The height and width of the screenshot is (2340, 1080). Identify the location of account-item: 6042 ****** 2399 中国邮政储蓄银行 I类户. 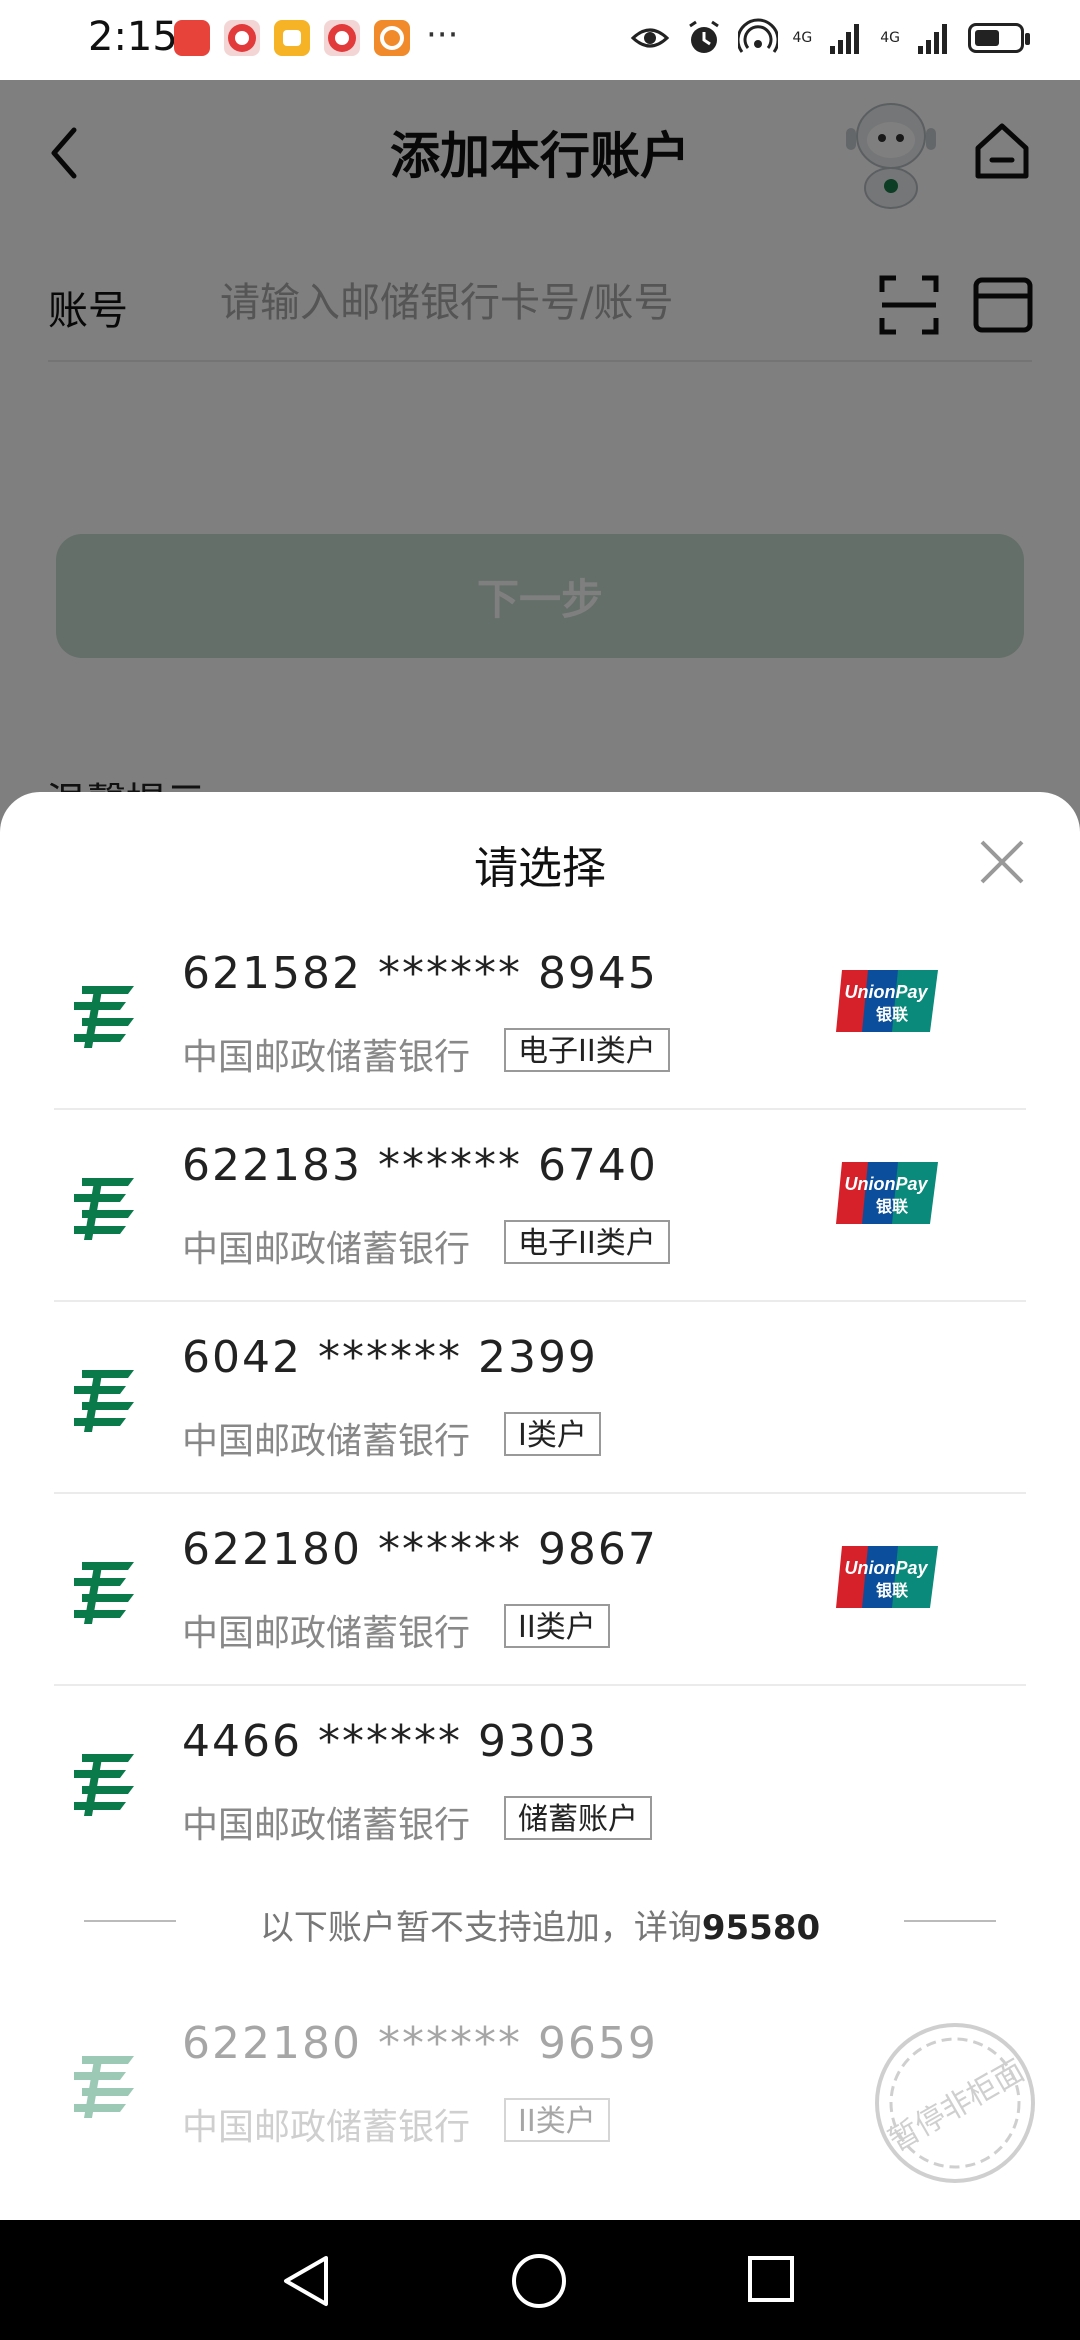
(540, 1398).